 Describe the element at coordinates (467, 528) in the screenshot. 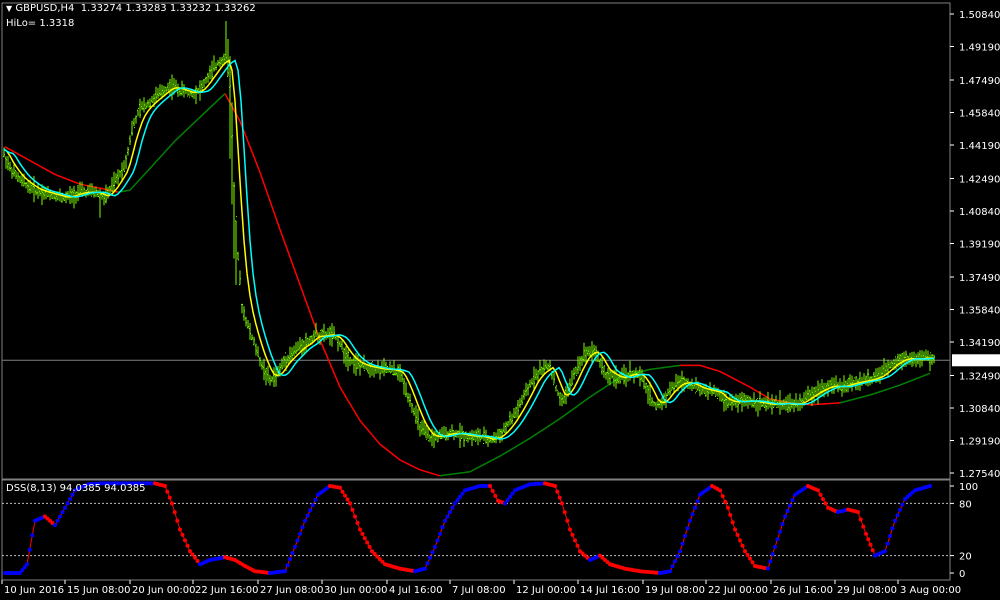

I see `dss-indicator` at that location.